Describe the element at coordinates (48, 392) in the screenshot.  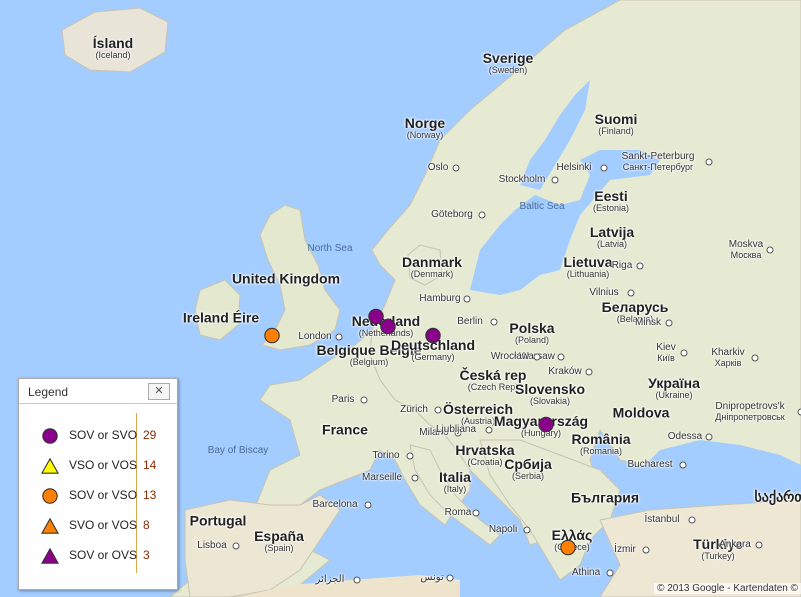
I see `legend-title: Legend` at that location.